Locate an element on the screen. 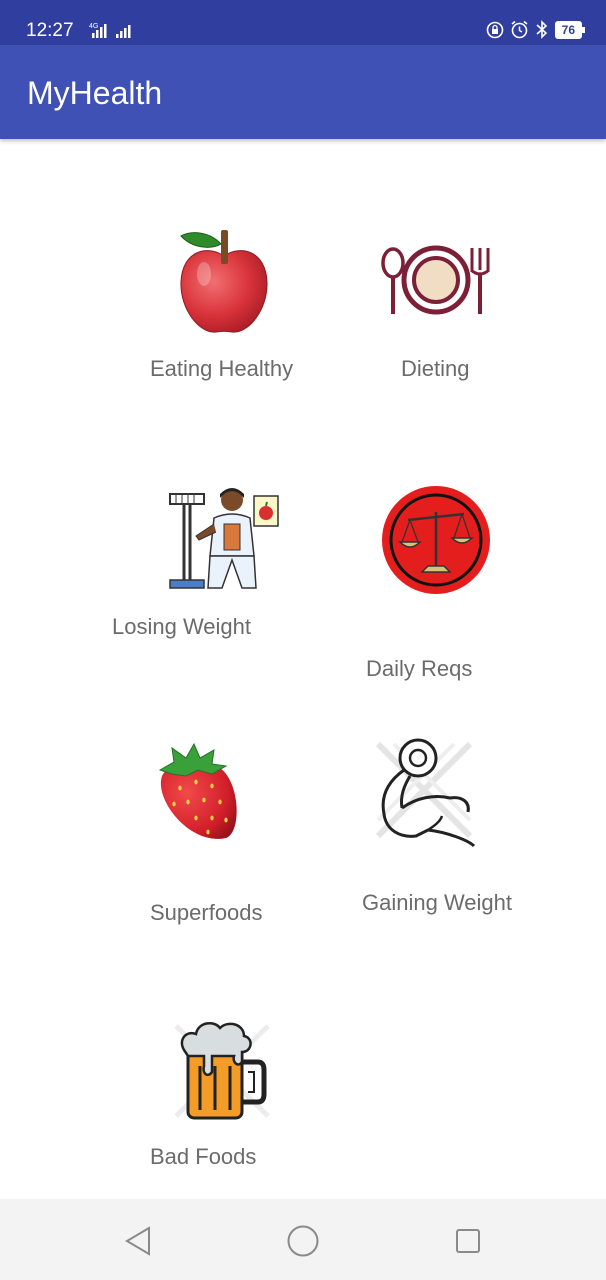 The width and height of the screenshot is (606, 1280). app-title: MyHealth is located at coordinates (95, 93).